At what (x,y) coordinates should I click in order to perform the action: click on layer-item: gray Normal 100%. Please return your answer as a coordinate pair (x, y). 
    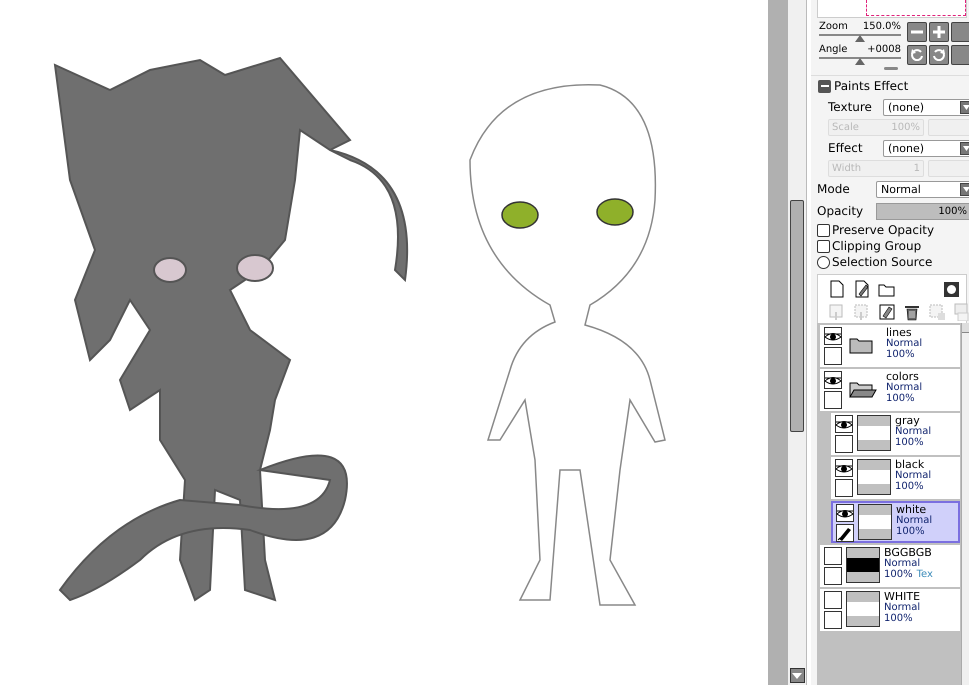
    Looking at the image, I should click on (895, 434).